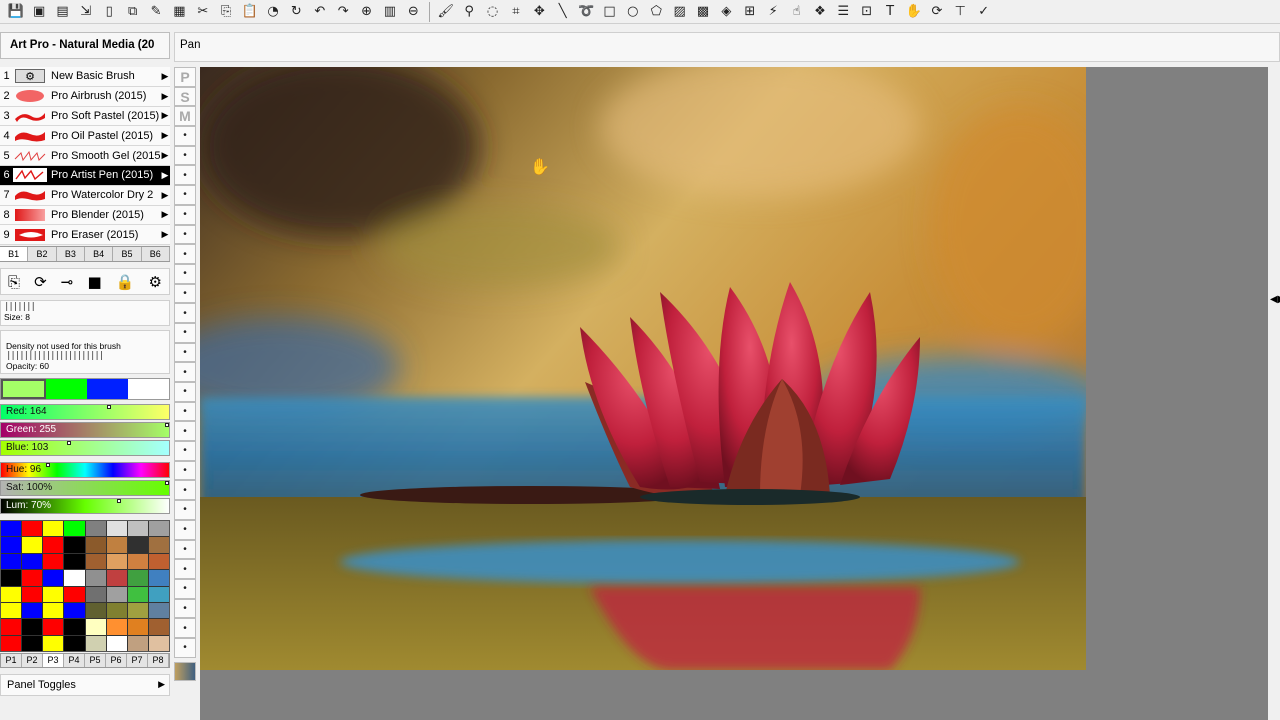  Describe the element at coordinates (85, 488) in the screenshot. I see `color-slider: Sat: 100%` at that location.